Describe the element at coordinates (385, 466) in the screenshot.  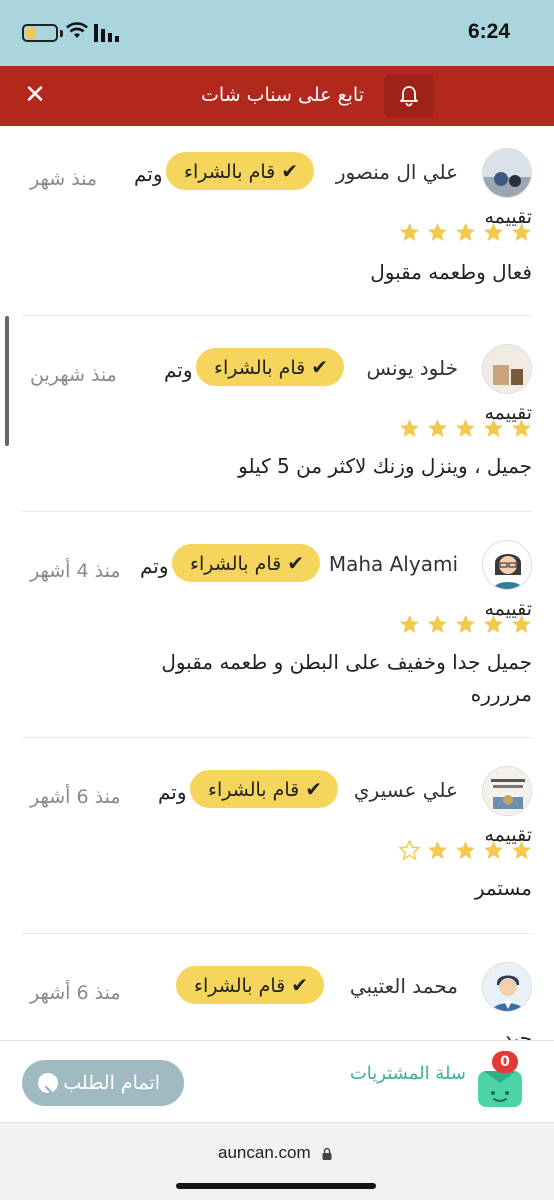
I see `review-text: جميل ، وينزل وزنك لاكثر من 5 كيلو` at that location.